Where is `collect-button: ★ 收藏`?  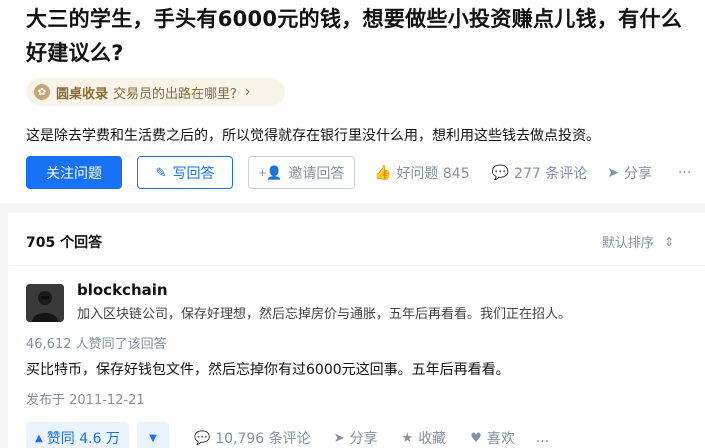 collect-button: ★ 收藏 is located at coordinates (424, 438).